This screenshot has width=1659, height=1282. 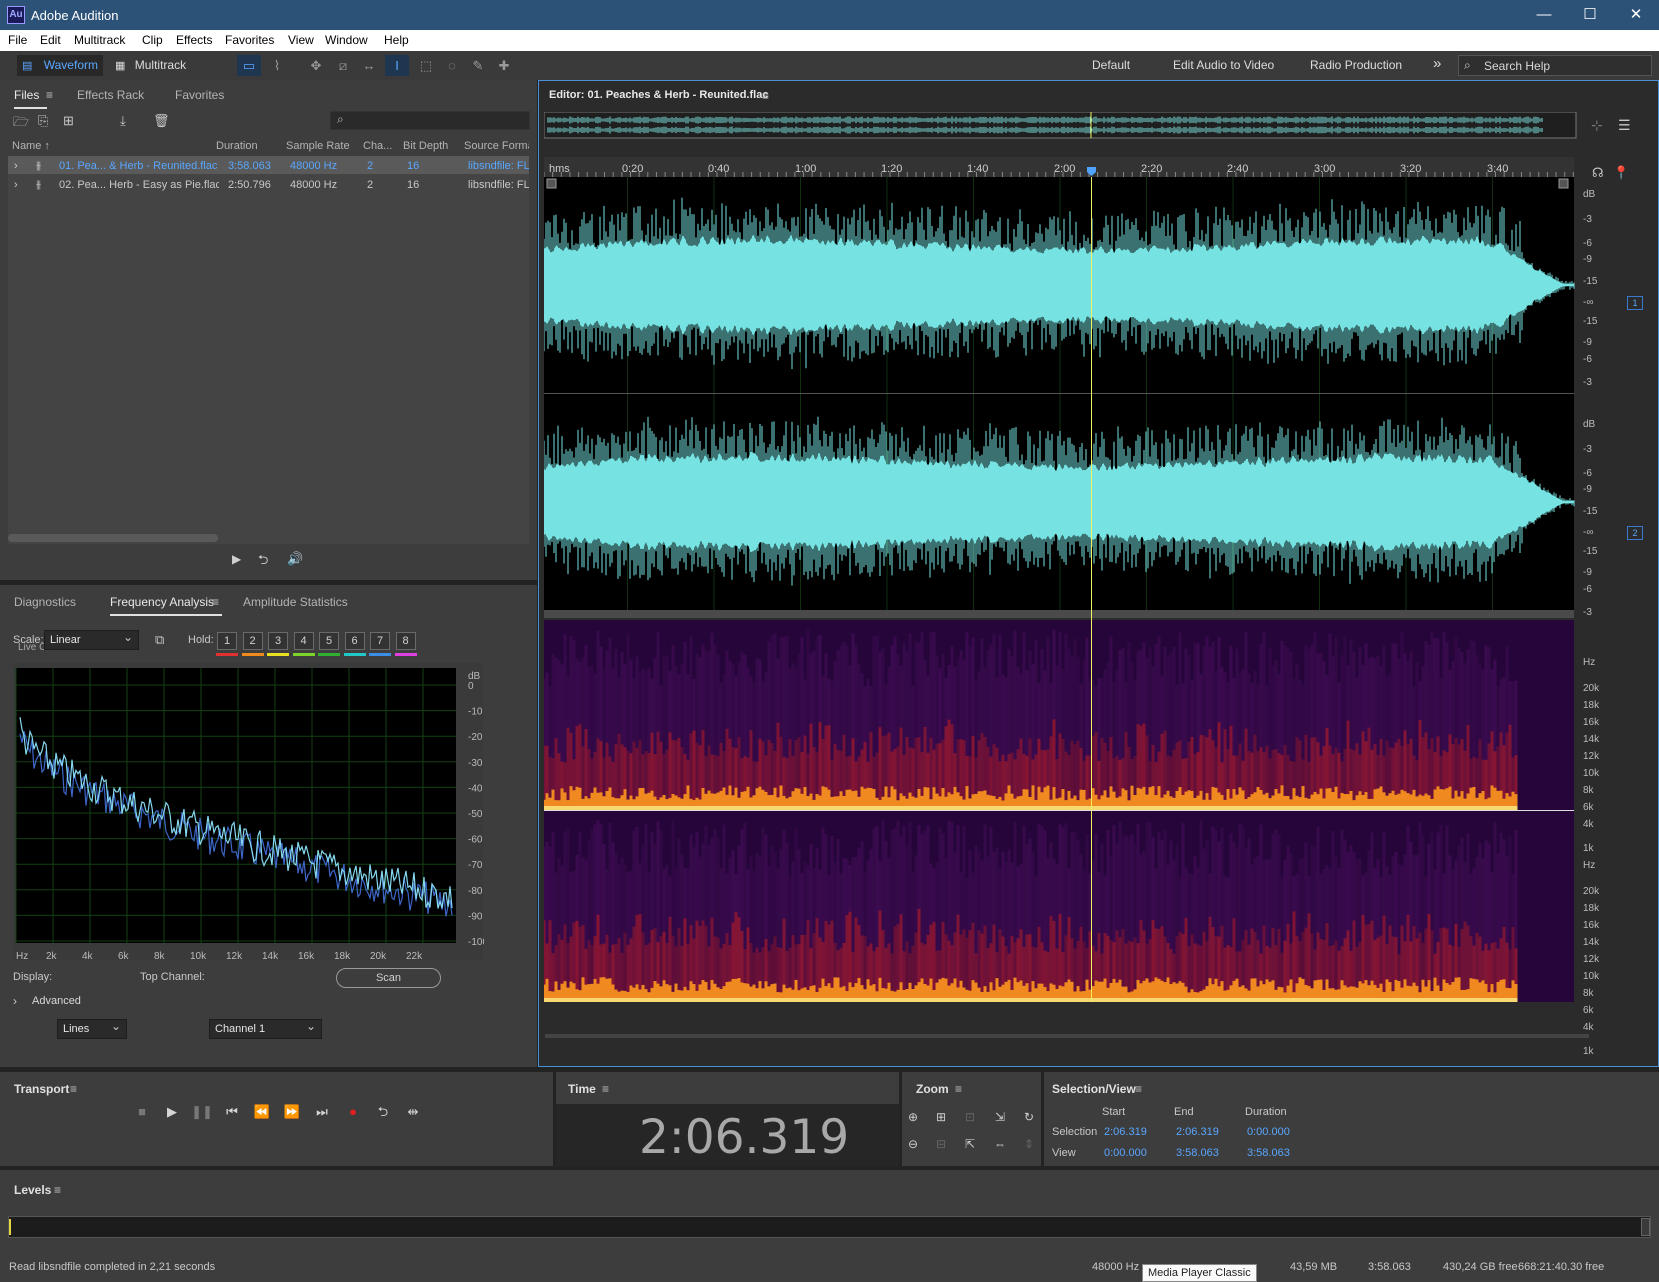 I want to click on tab-effects-rack: Effects Rack, so click(x=110, y=95).